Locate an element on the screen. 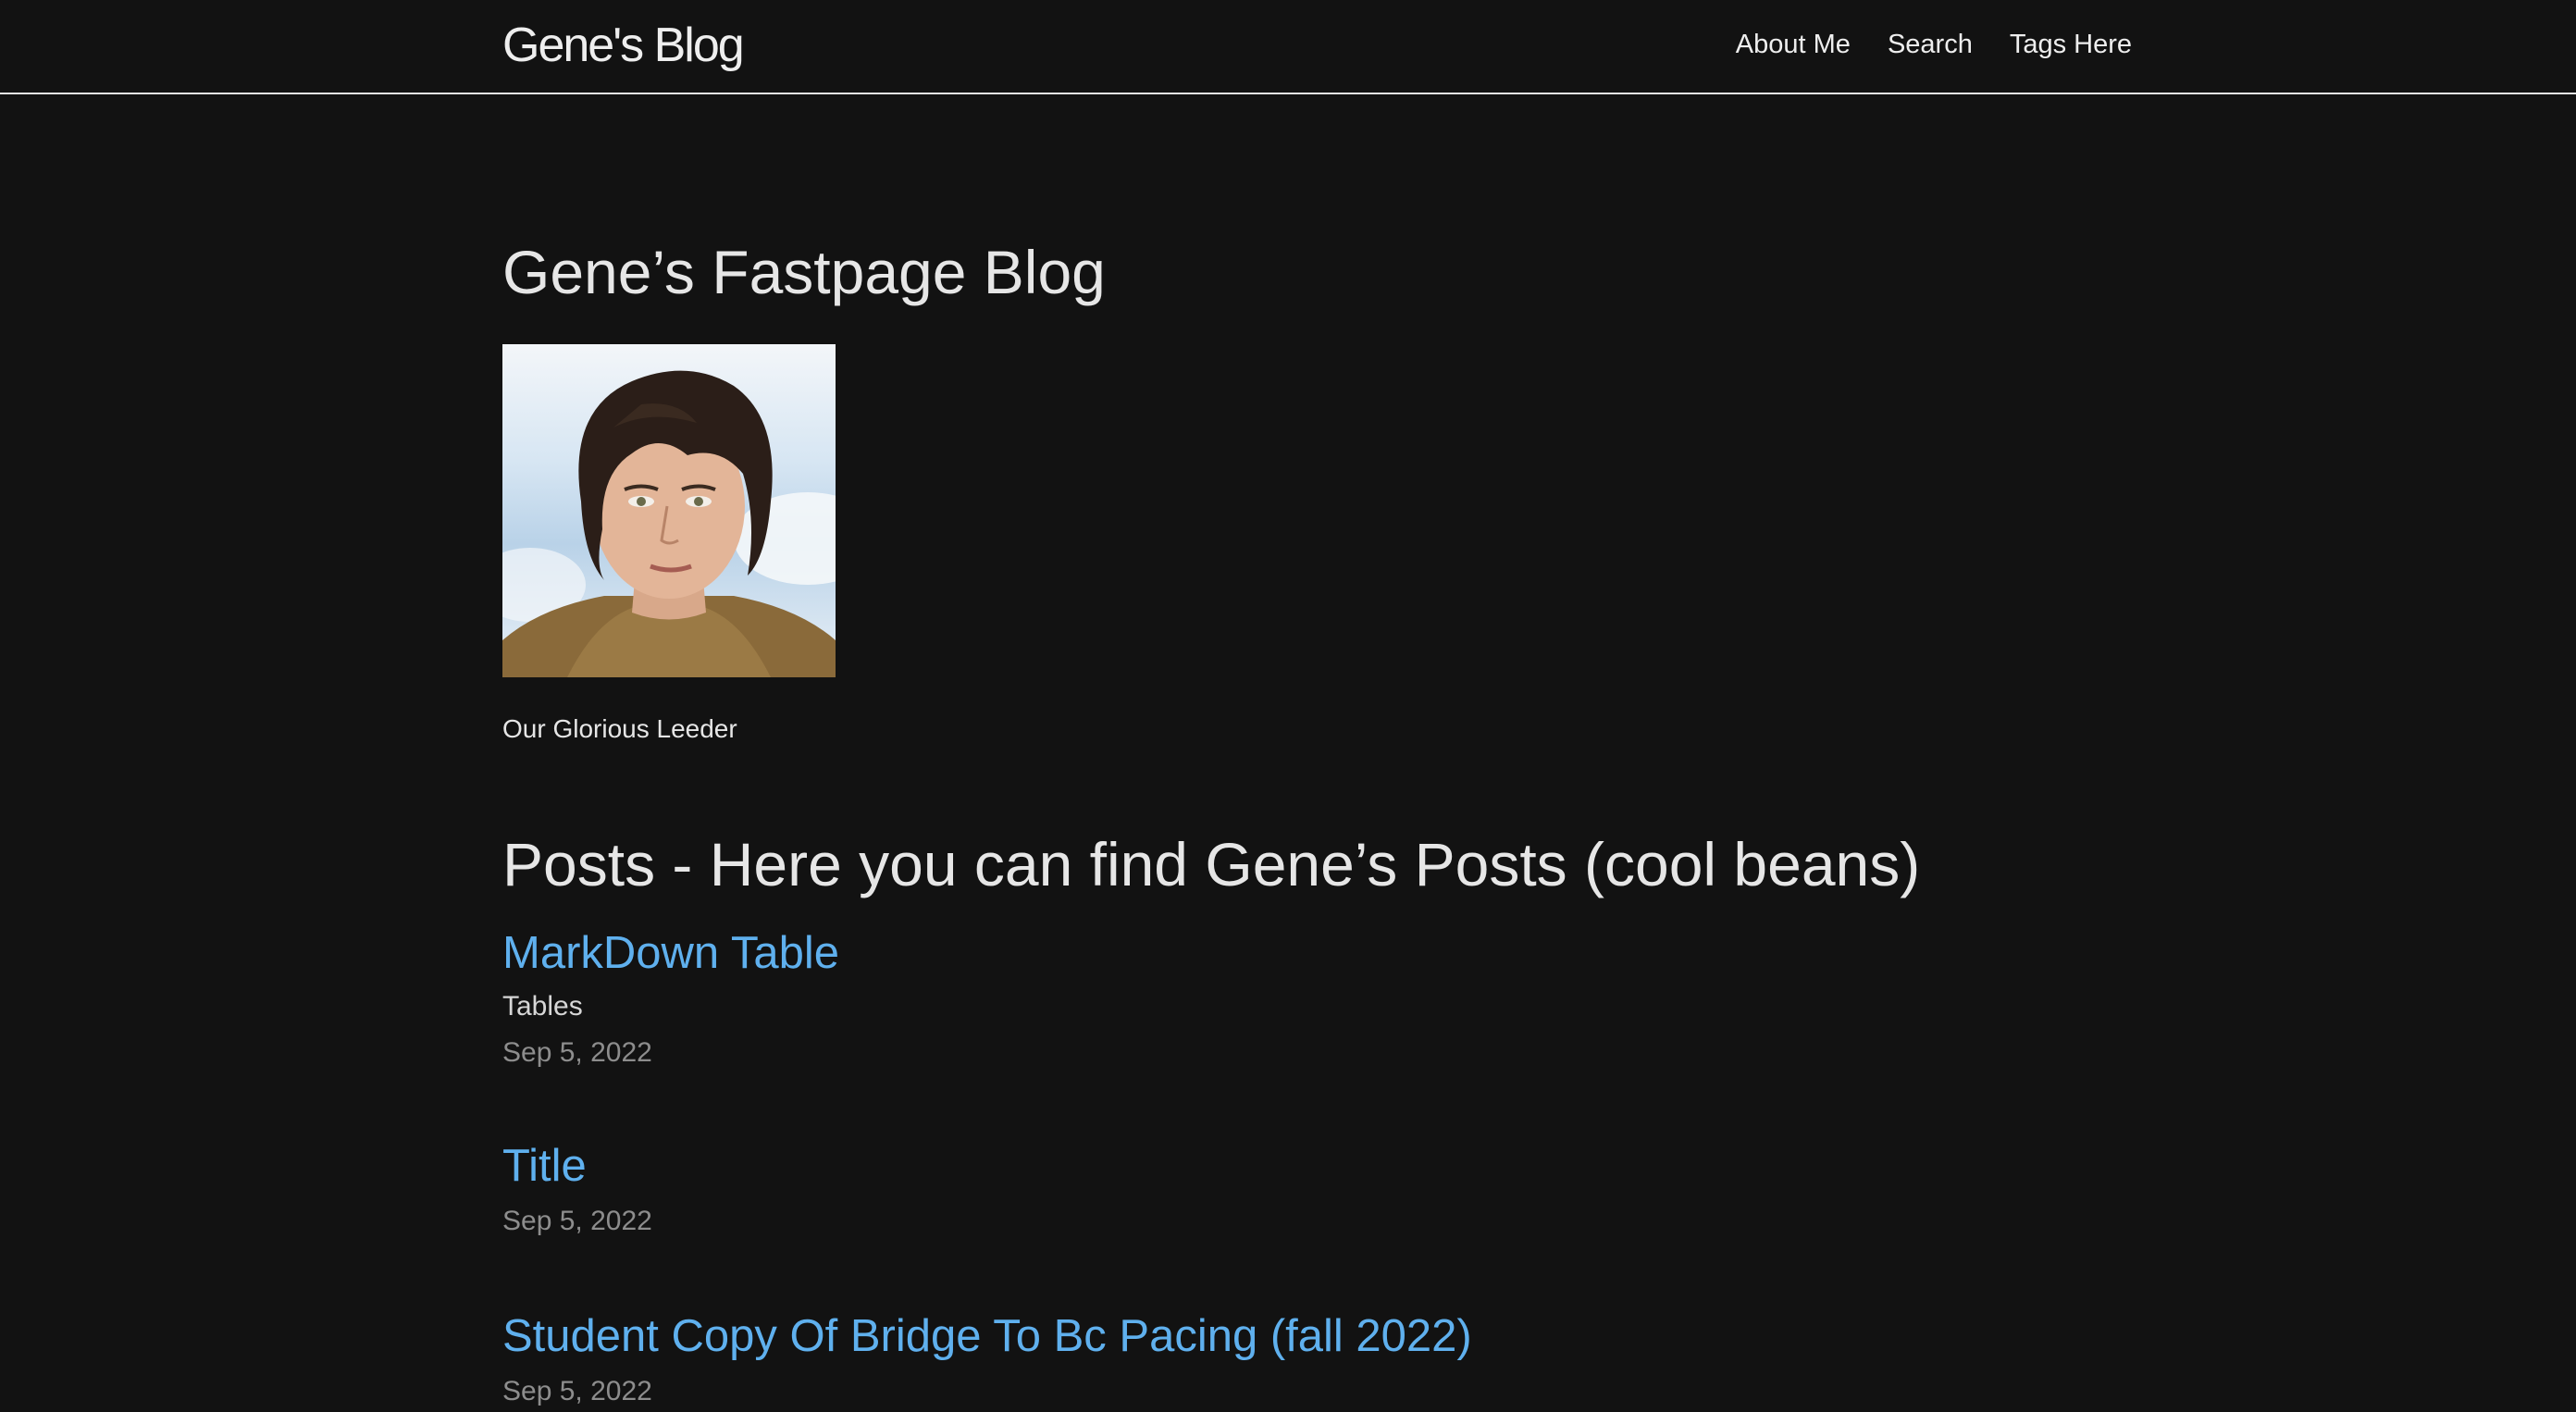 This screenshot has height=1412, width=2576. site-title-link: Gene's Blog is located at coordinates (623, 45).